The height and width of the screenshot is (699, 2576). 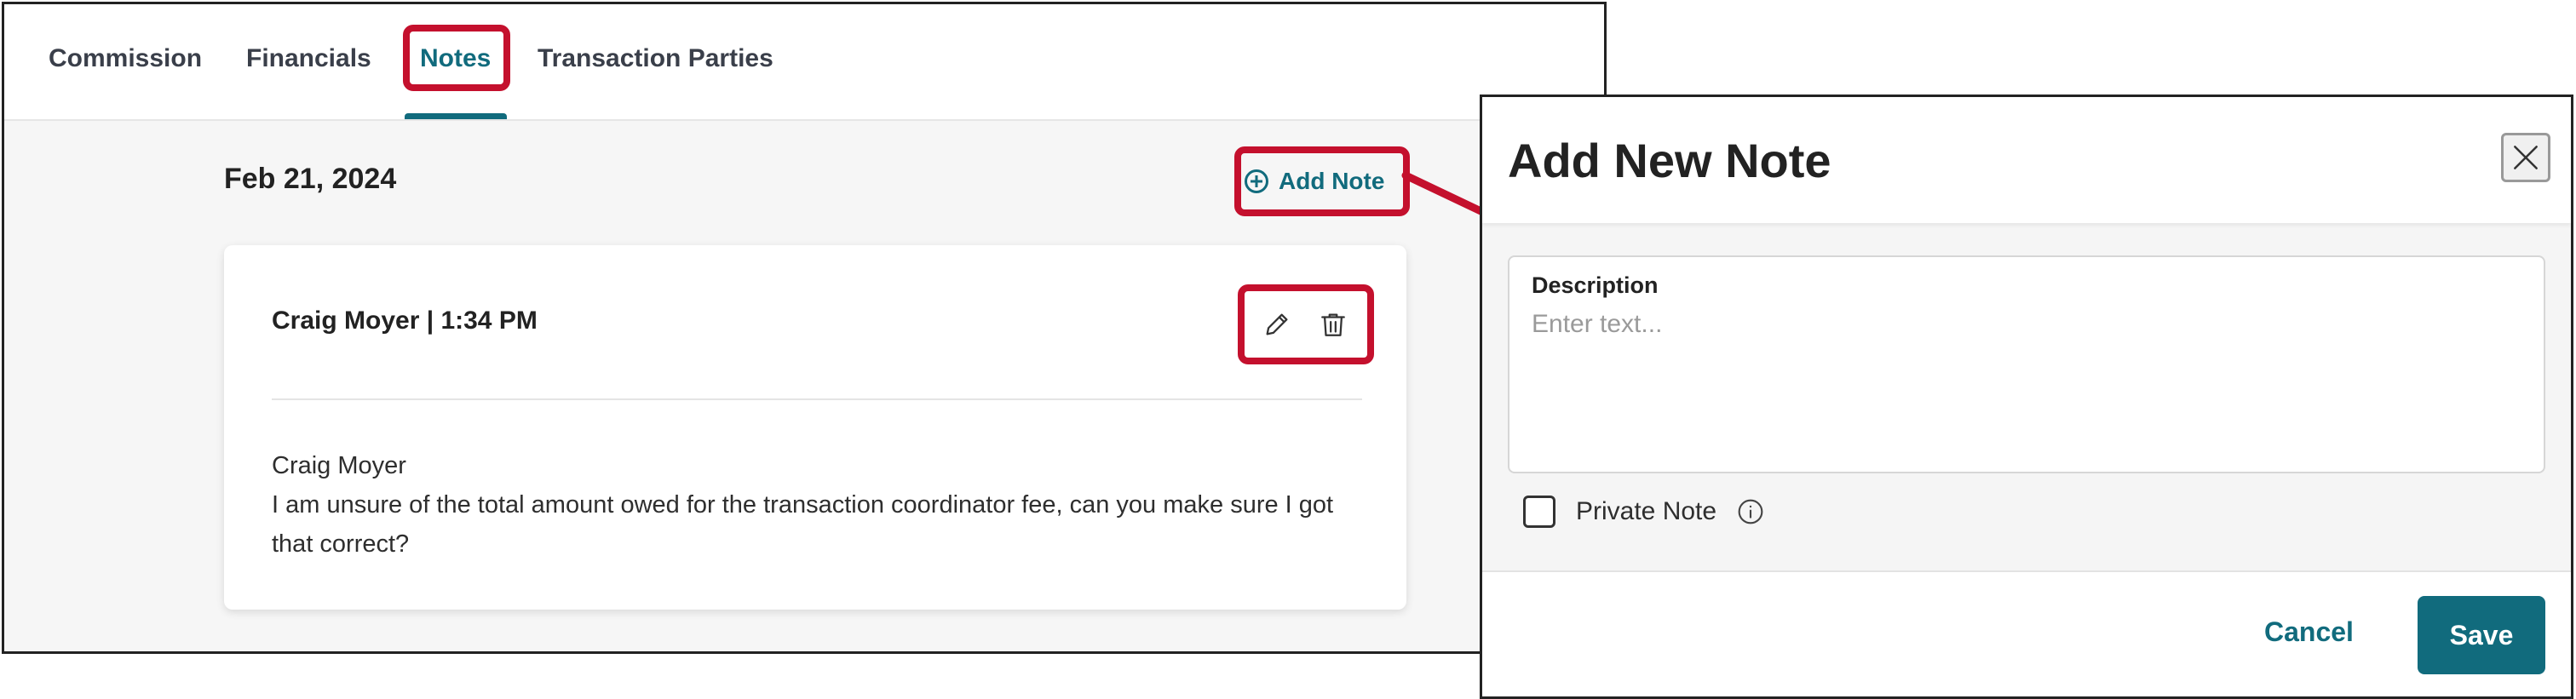 I want to click on description-label: Description, so click(x=1596, y=285).